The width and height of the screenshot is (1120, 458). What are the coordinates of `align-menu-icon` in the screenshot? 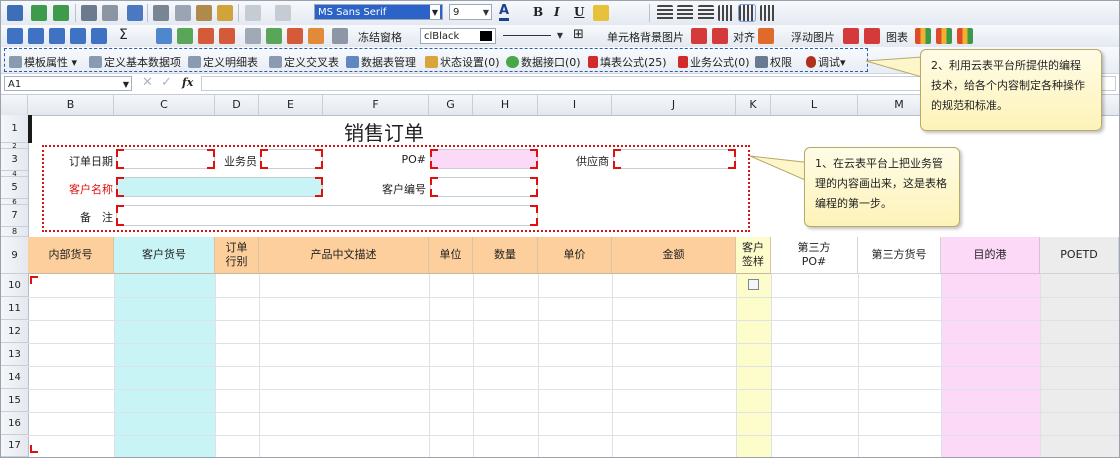 It's located at (766, 36).